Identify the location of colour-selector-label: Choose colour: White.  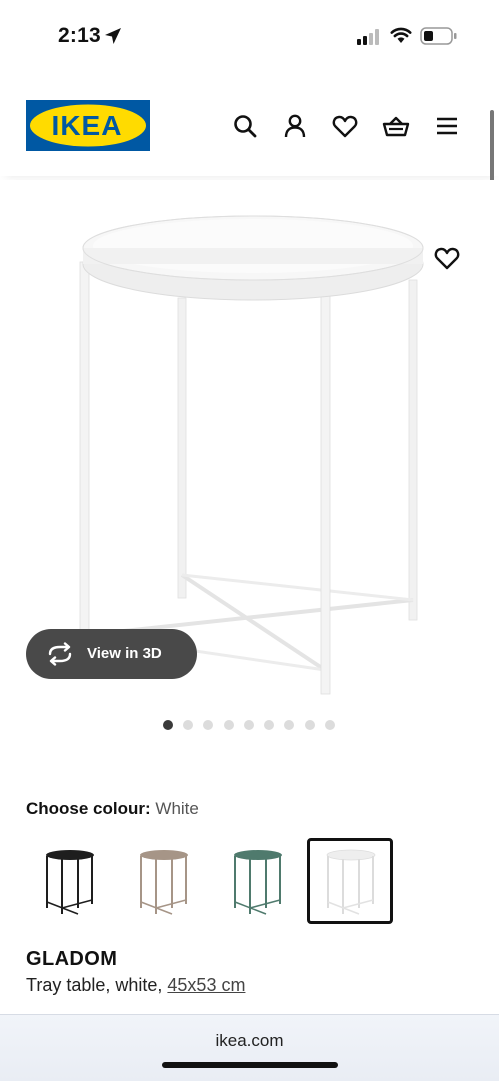
(112, 809).